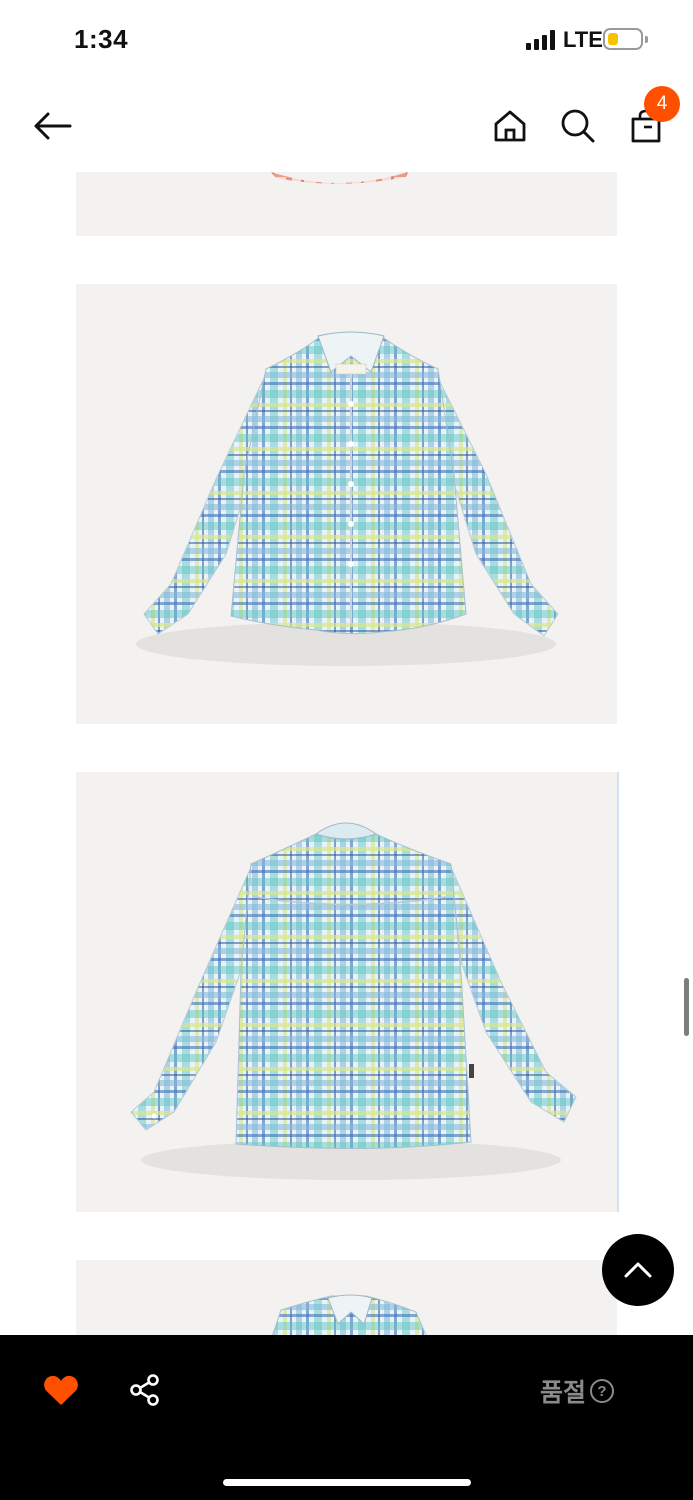  I want to click on home-button, so click(510, 126).